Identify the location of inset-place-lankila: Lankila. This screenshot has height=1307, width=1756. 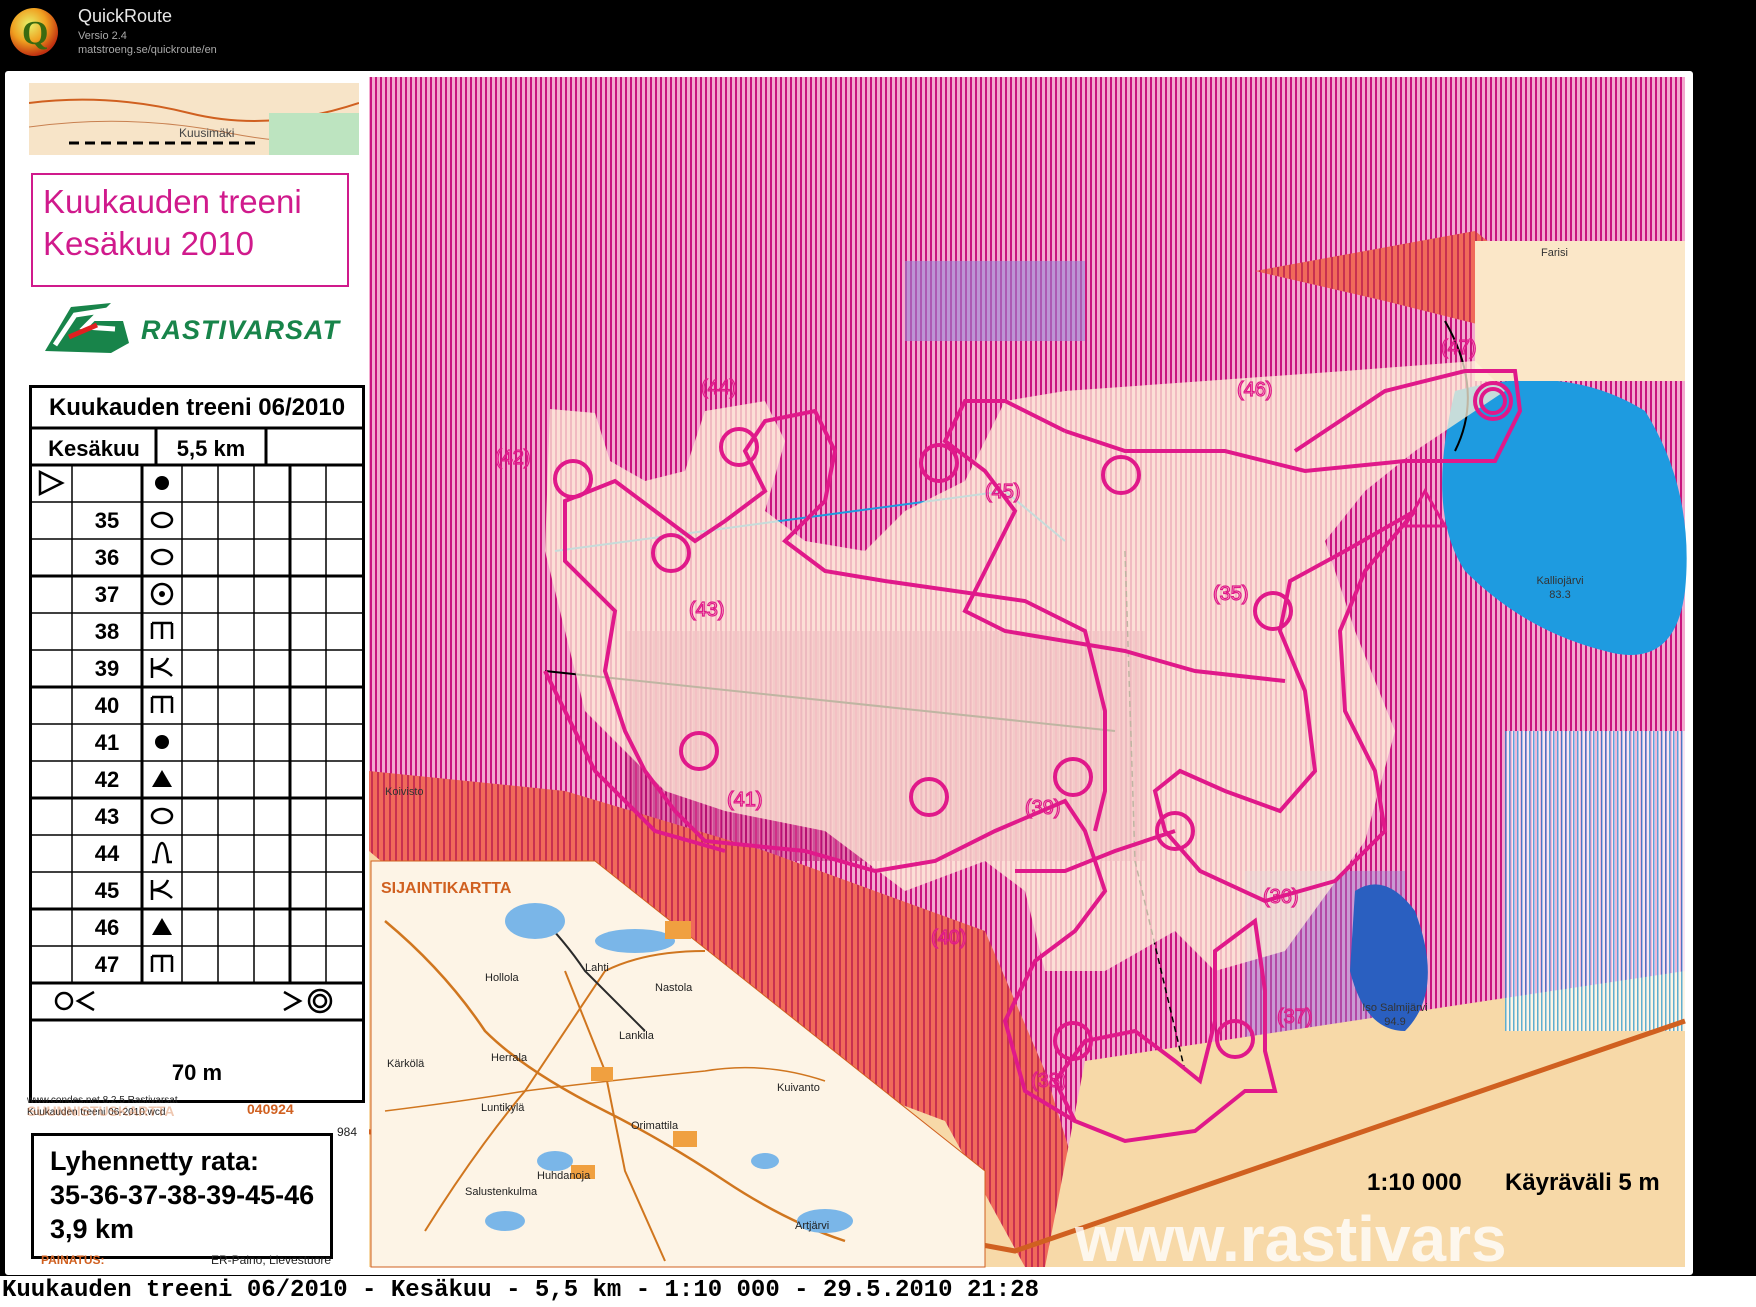
(637, 1036).